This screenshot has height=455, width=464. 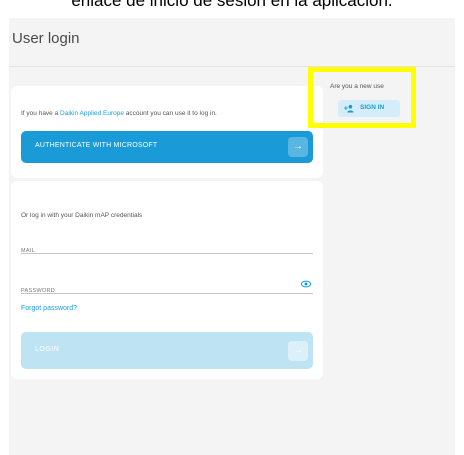 I want to click on password-field-wrapper, so click(x=167, y=288).